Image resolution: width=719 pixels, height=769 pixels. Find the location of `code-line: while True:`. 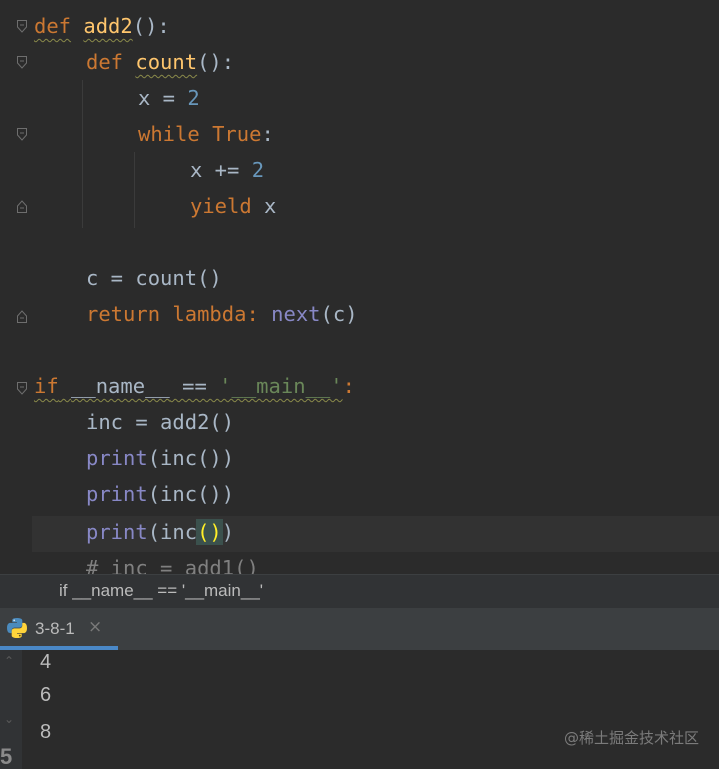

code-line: while True: is located at coordinates (206, 134).